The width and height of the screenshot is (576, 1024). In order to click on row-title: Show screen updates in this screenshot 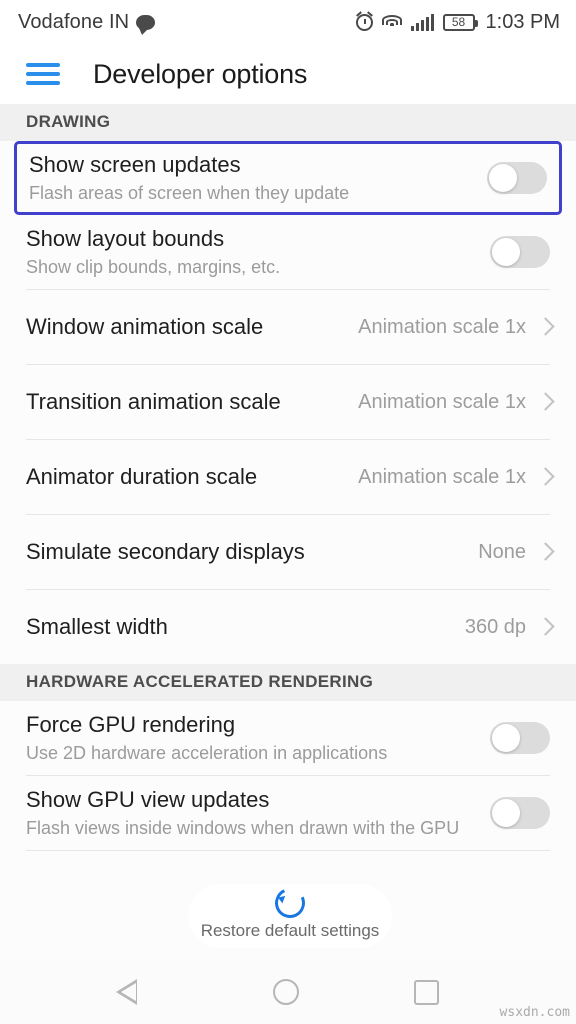, I will do `click(135, 164)`.